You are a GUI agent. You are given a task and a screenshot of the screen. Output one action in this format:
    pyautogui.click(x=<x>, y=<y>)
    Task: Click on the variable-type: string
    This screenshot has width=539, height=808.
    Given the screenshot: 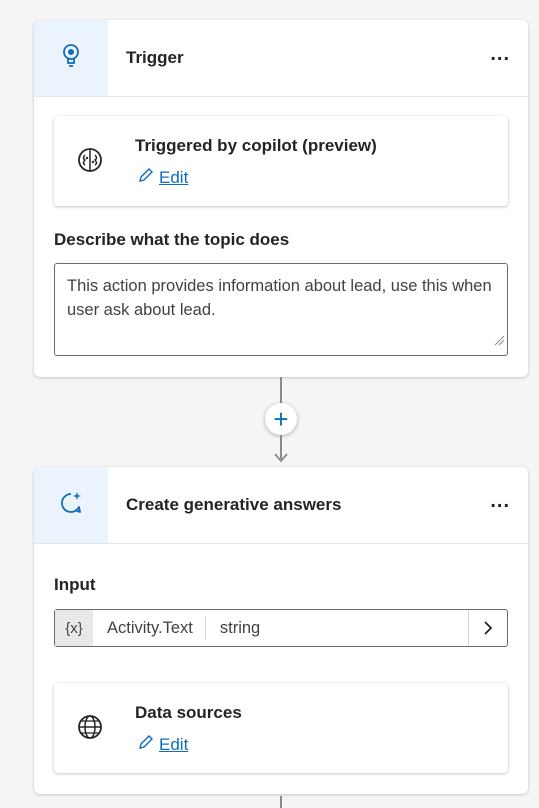 What is the action you would take?
    pyautogui.click(x=240, y=628)
    